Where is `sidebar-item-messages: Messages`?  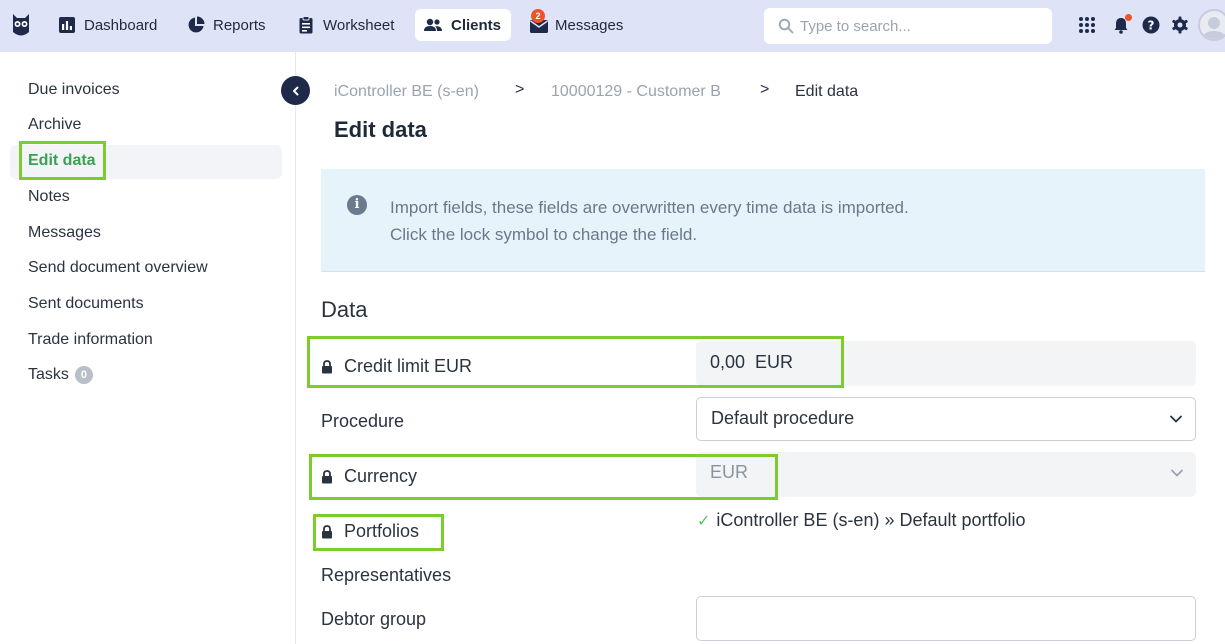 sidebar-item-messages: Messages is located at coordinates (64, 233).